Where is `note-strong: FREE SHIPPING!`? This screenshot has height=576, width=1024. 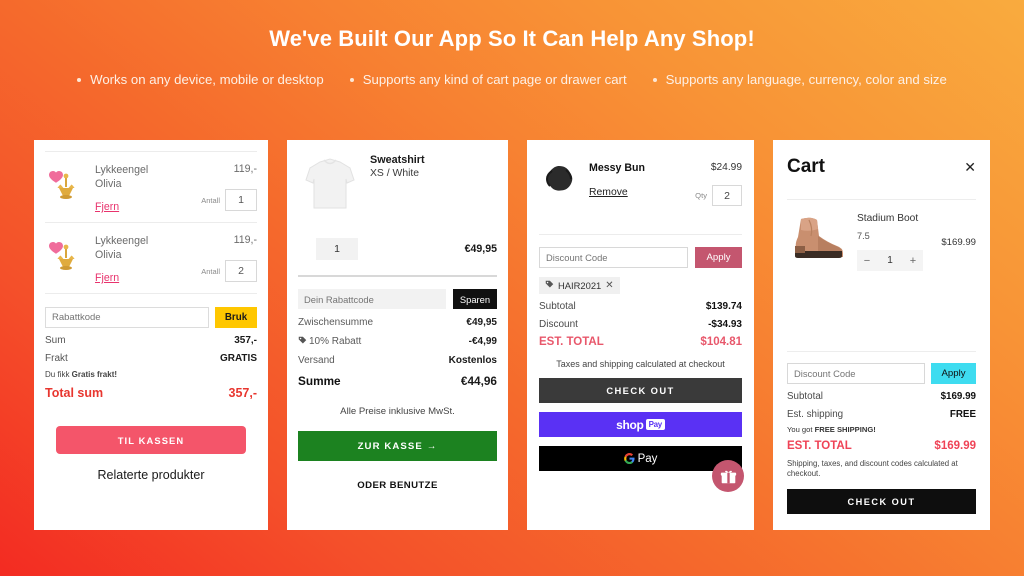 note-strong: FREE SHIPPING! is located at coordinates (845, 429).